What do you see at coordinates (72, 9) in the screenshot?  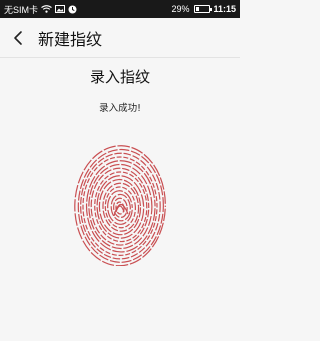 I see `clock-icon` at bounding box center [72, 9].